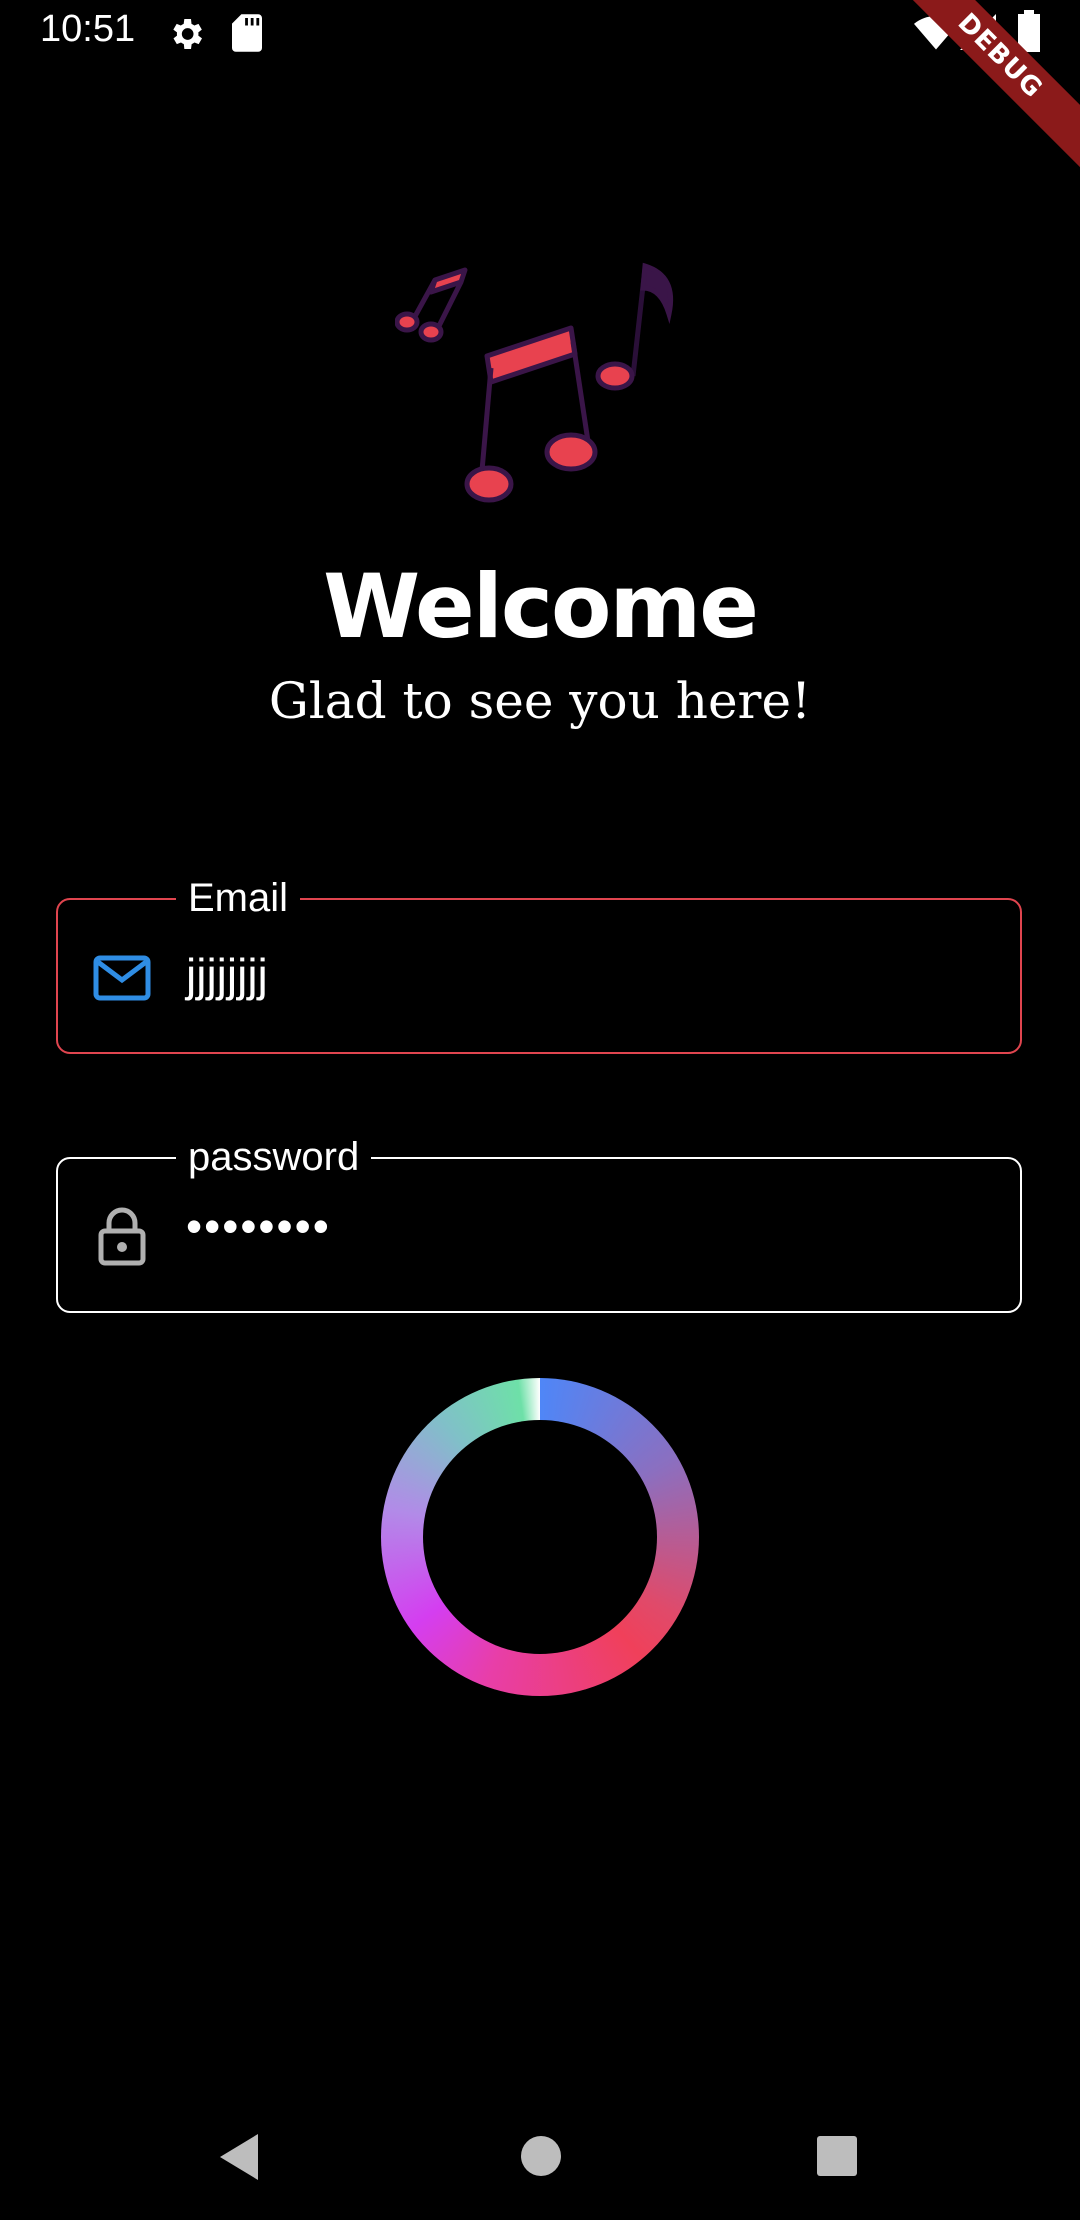  Describe the element at coordinates (227, 975) in the screenshot. I see `email-input: jjjjjjjj` at that location.